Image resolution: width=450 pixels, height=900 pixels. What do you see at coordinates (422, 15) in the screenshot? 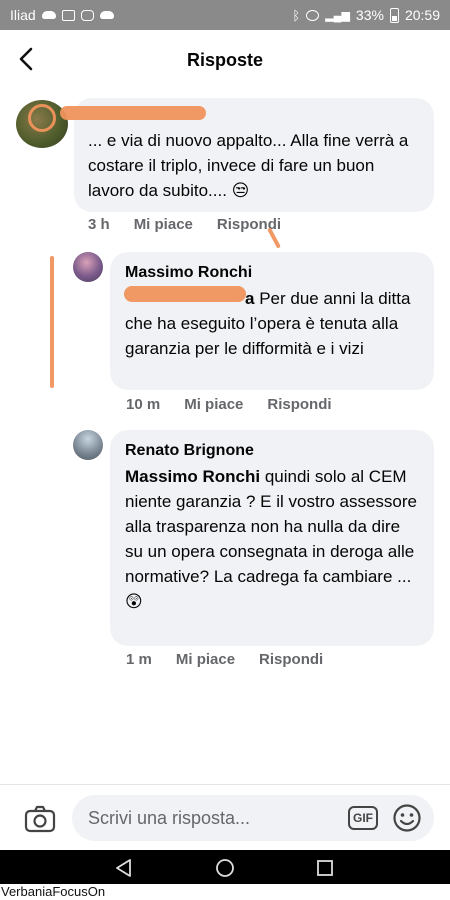
I see `clock: 20:59` at bounding box center [422, 15].